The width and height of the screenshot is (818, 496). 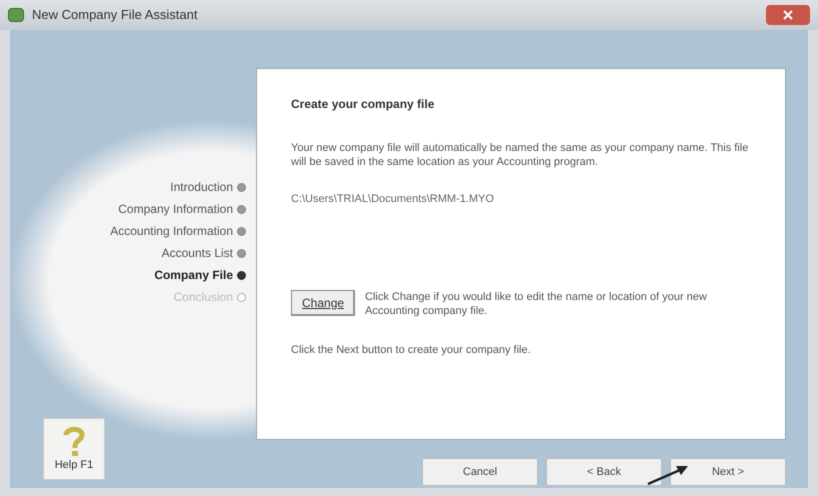 I want to click on step-label: Accounting Information, so click(x=171, y=231).